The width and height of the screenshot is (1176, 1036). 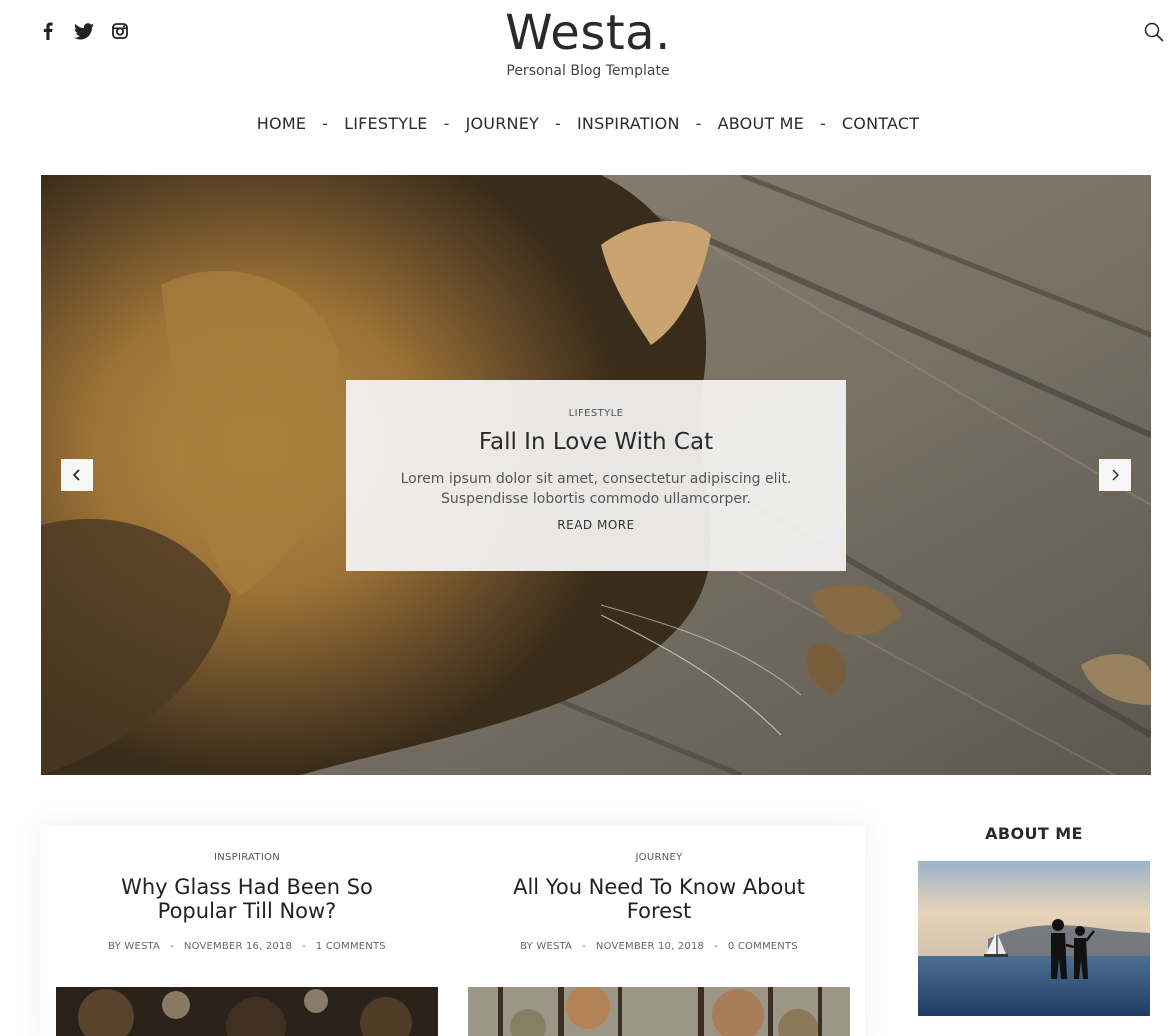 I want to click on nav-item-home: HOME, so click(x=281, y=123).